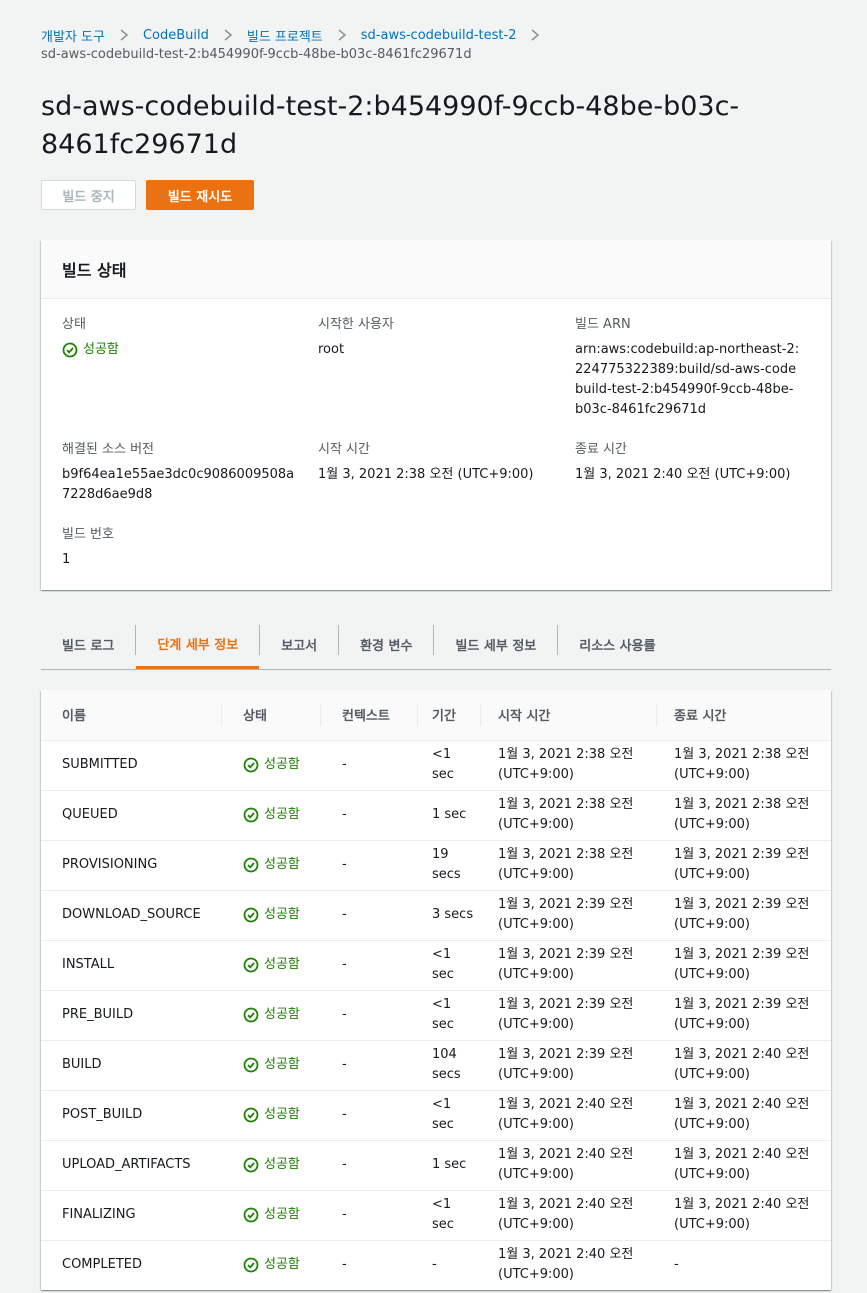 The image size is (867, 1293). What do you see at coordinates (102, 1265) in the screenshot?
I see `phase-name: COMPLETED` at bounding box center [102, 1265].